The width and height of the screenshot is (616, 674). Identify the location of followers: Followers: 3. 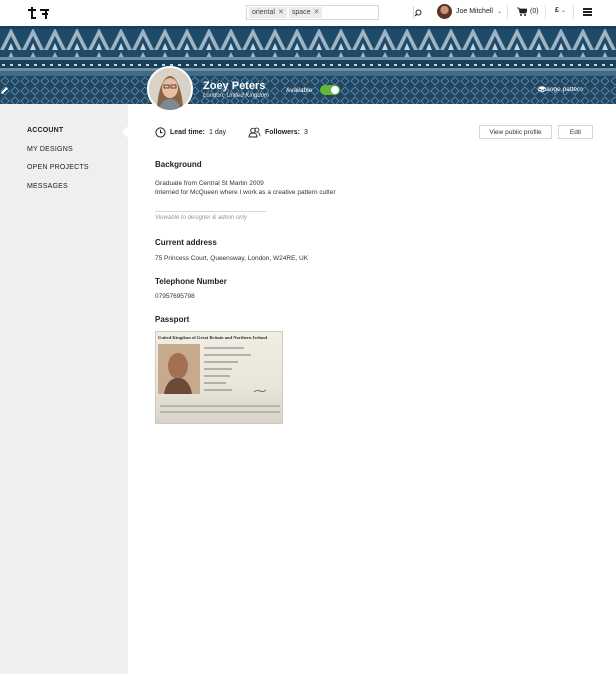
(278, 132).